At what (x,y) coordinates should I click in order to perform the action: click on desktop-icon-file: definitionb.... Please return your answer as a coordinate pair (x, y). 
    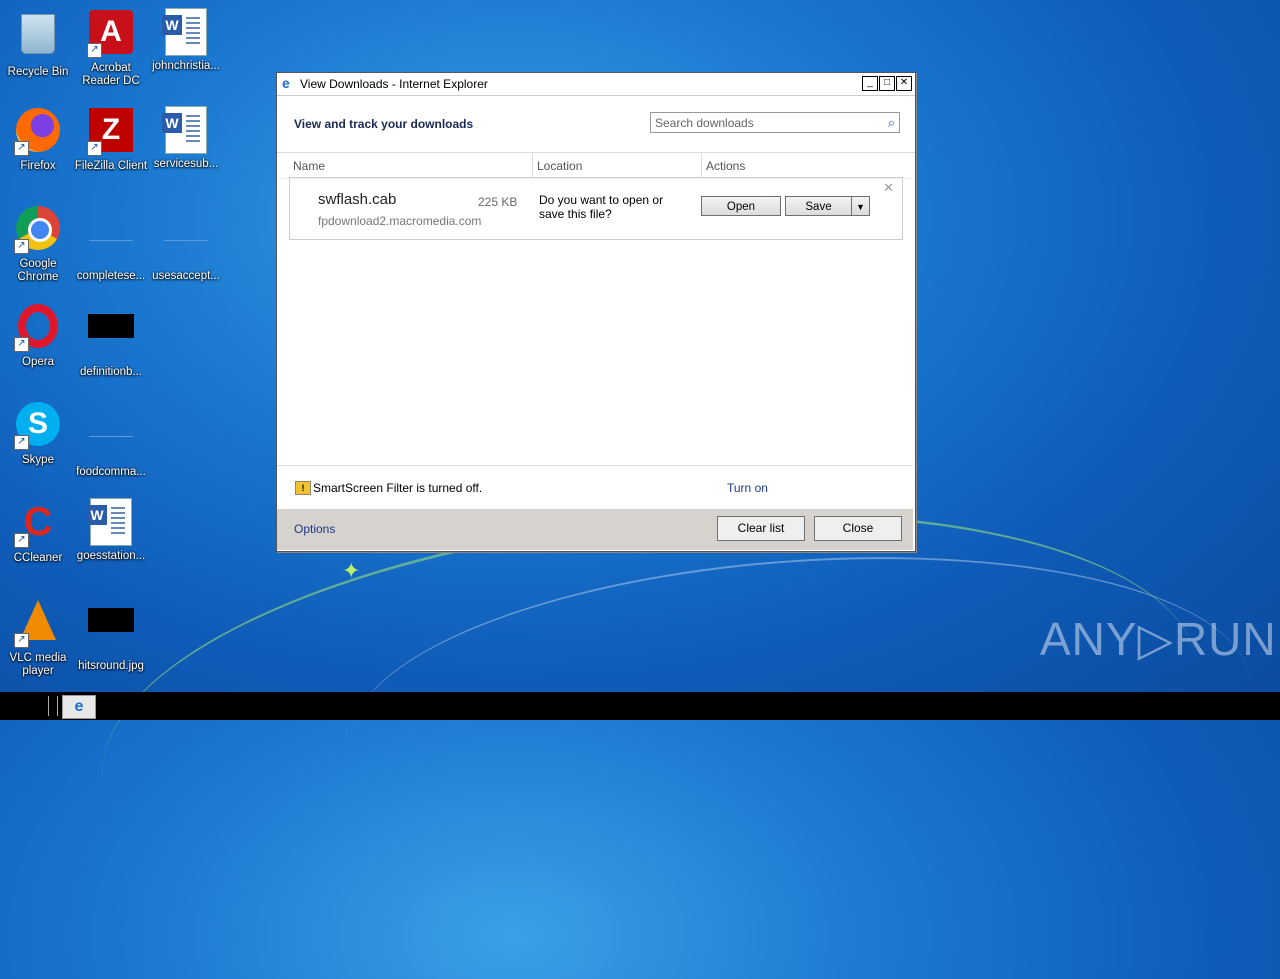
    Looking at the image, I should click on (111, 340).